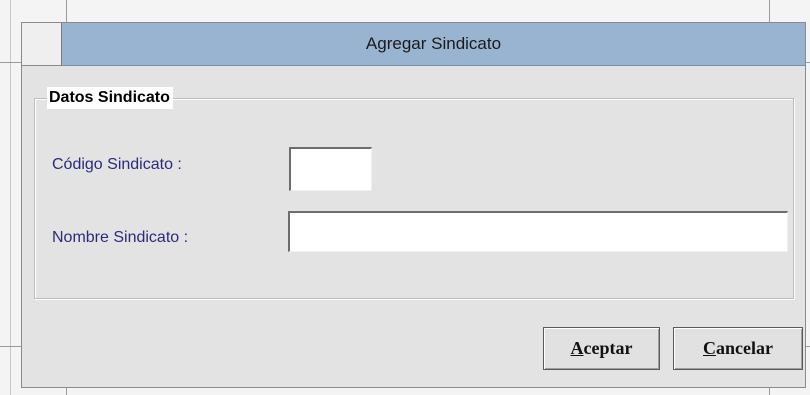  I want to click on titlebar-corner, so click(42, 44).